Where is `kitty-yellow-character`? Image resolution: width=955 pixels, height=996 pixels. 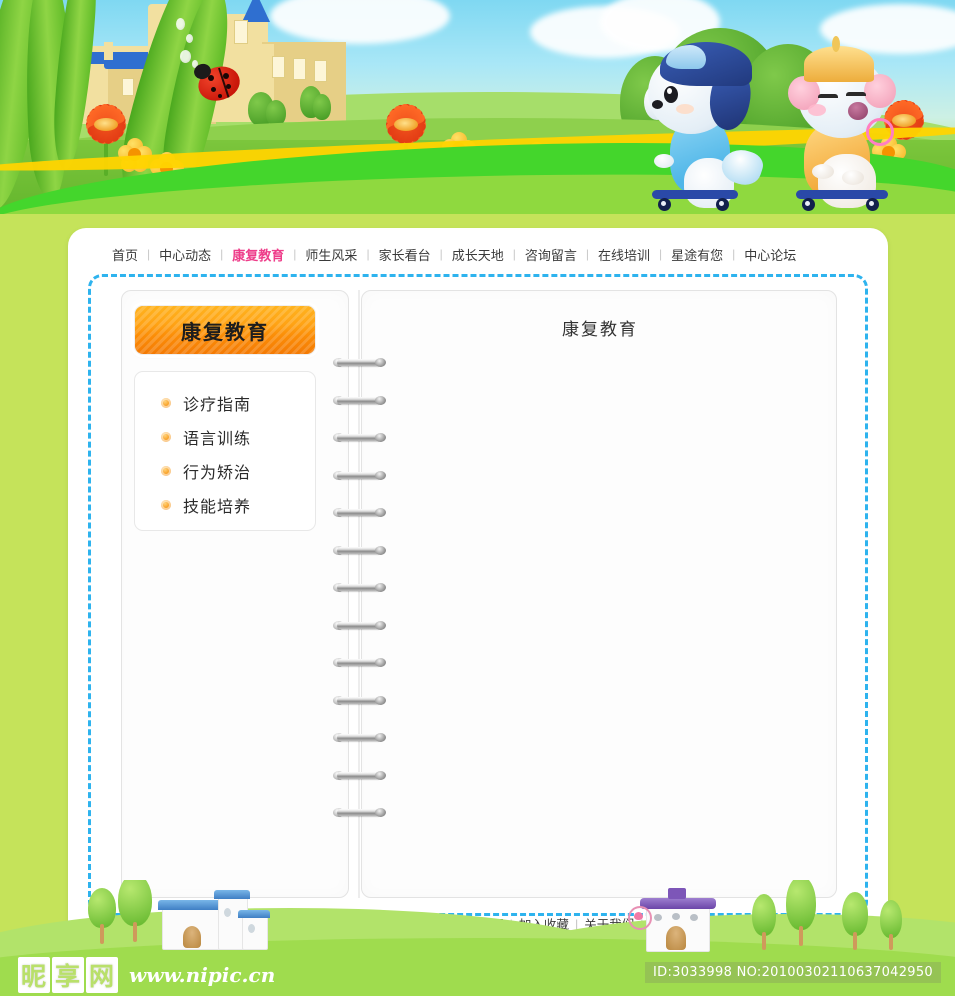 kitty-yellow-character is located at coordinates (854, 124).